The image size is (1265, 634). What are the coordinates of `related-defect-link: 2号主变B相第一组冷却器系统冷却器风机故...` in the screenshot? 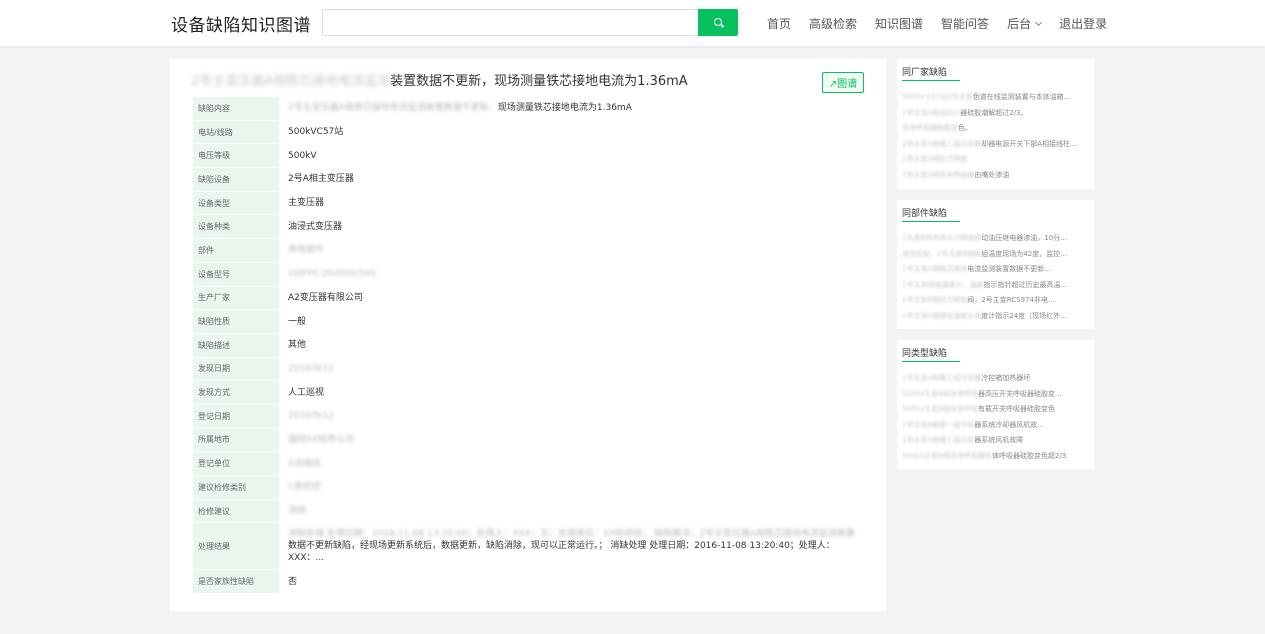 It's located at (996, 426).